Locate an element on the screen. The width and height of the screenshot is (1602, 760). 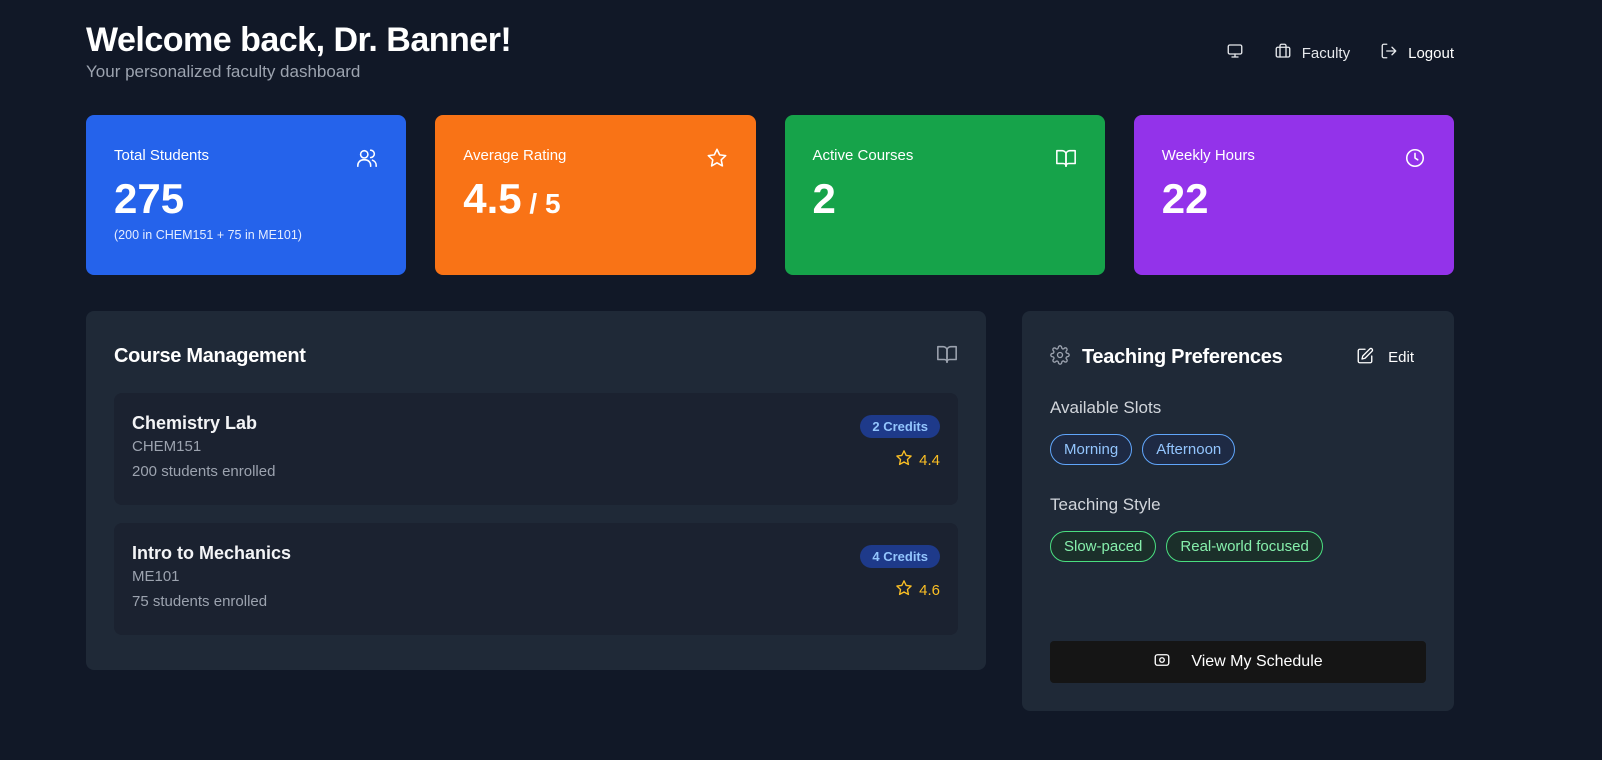
available-slots-label: Available Slots is located at coordinates (1106, 407).